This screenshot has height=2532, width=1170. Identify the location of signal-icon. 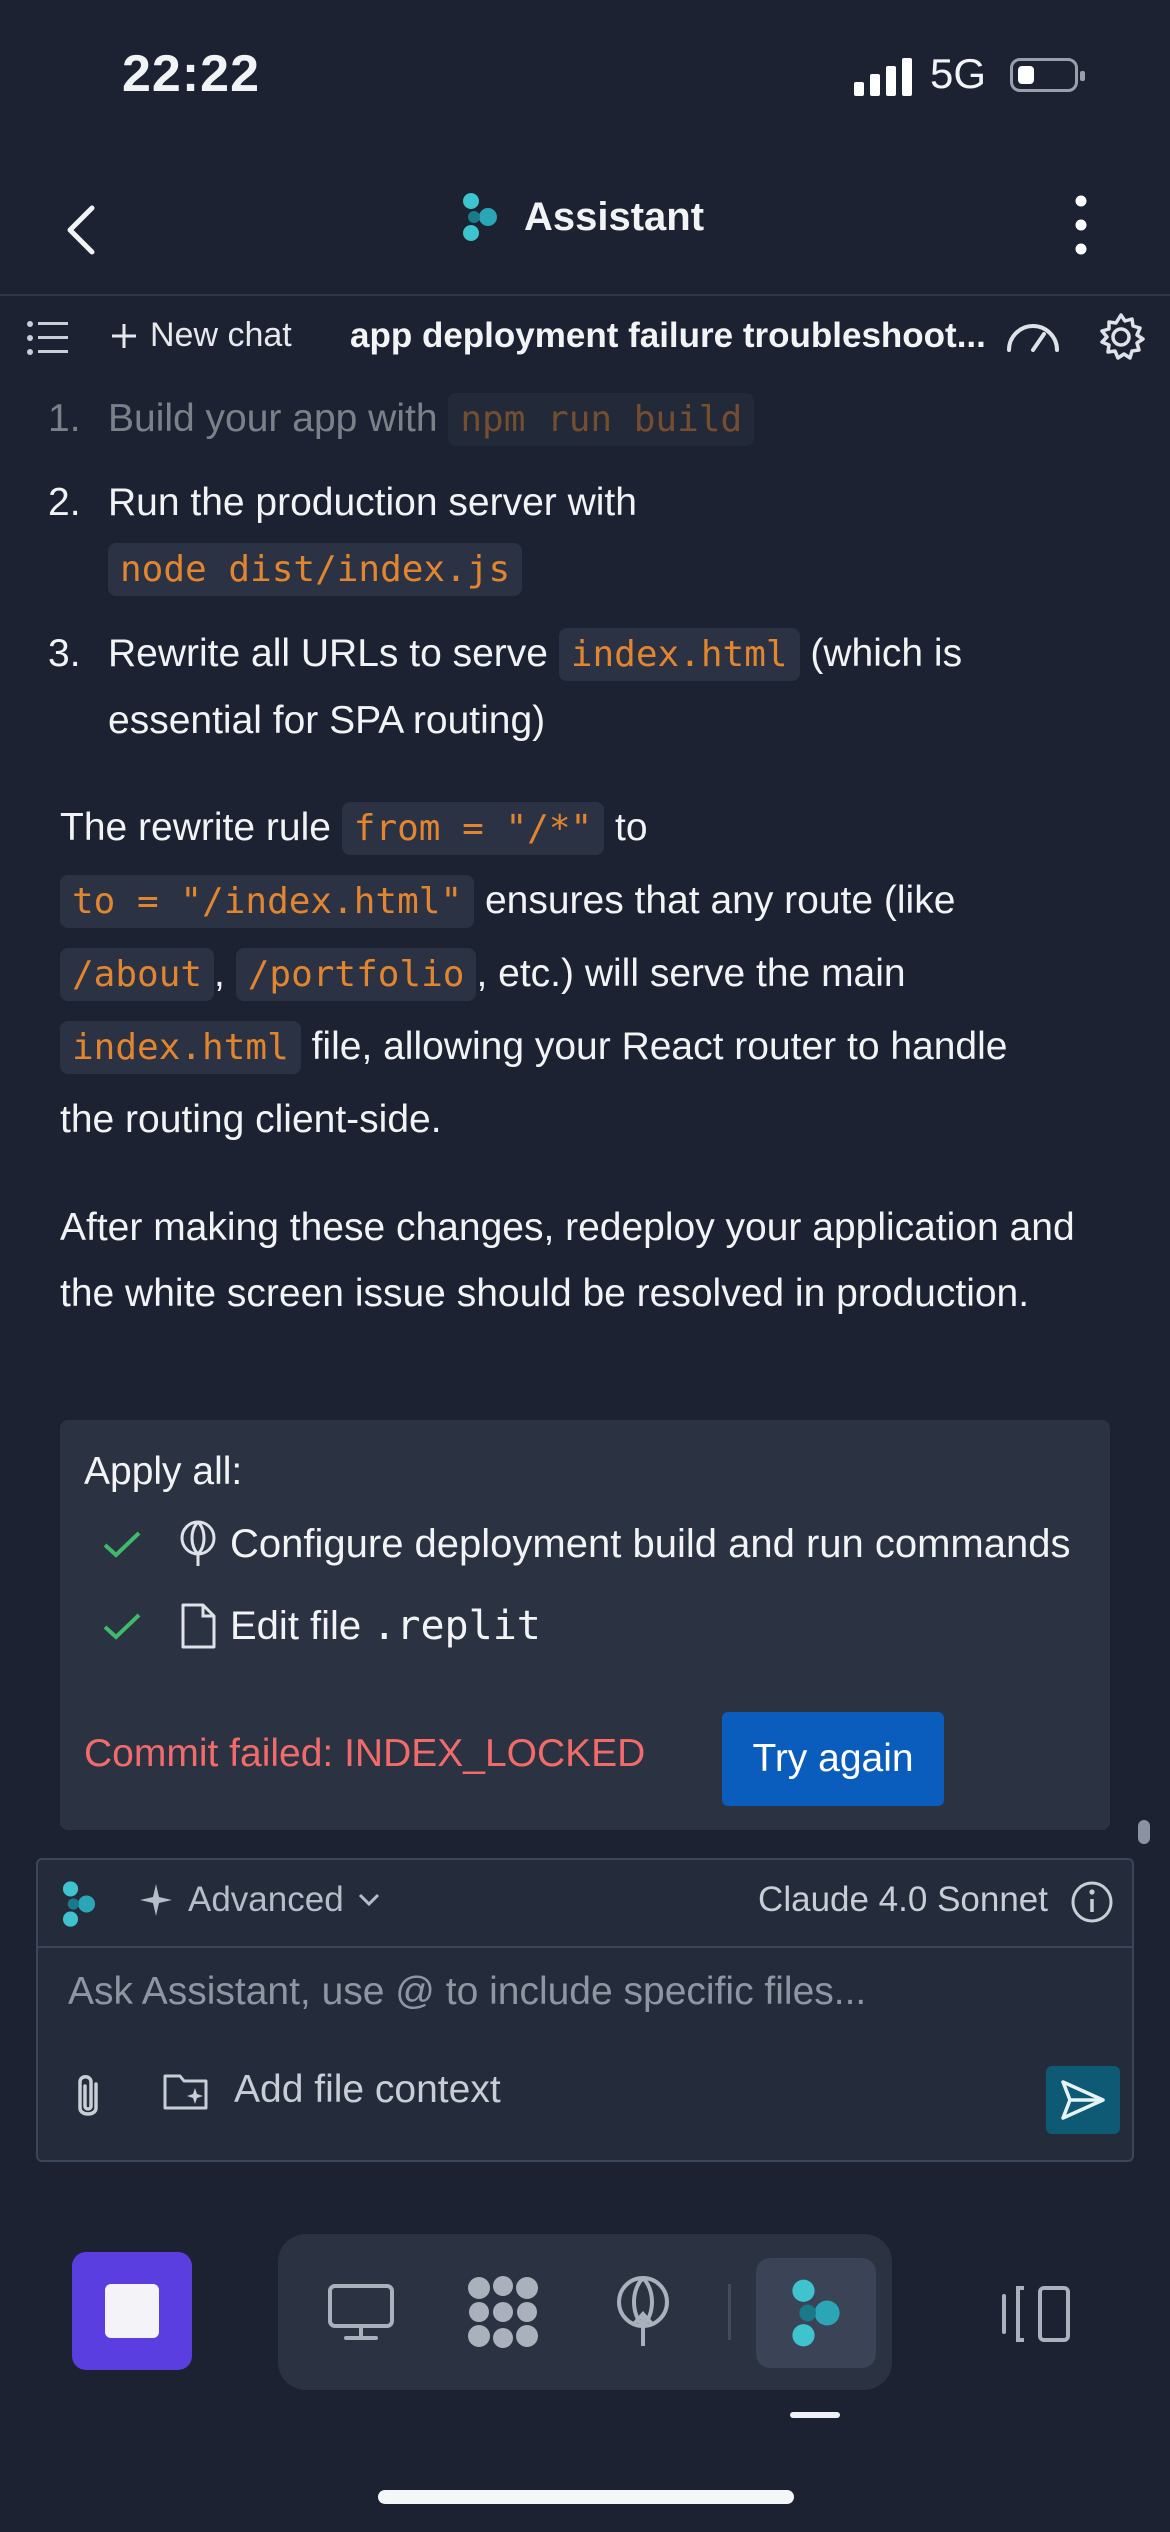
(883, 77).